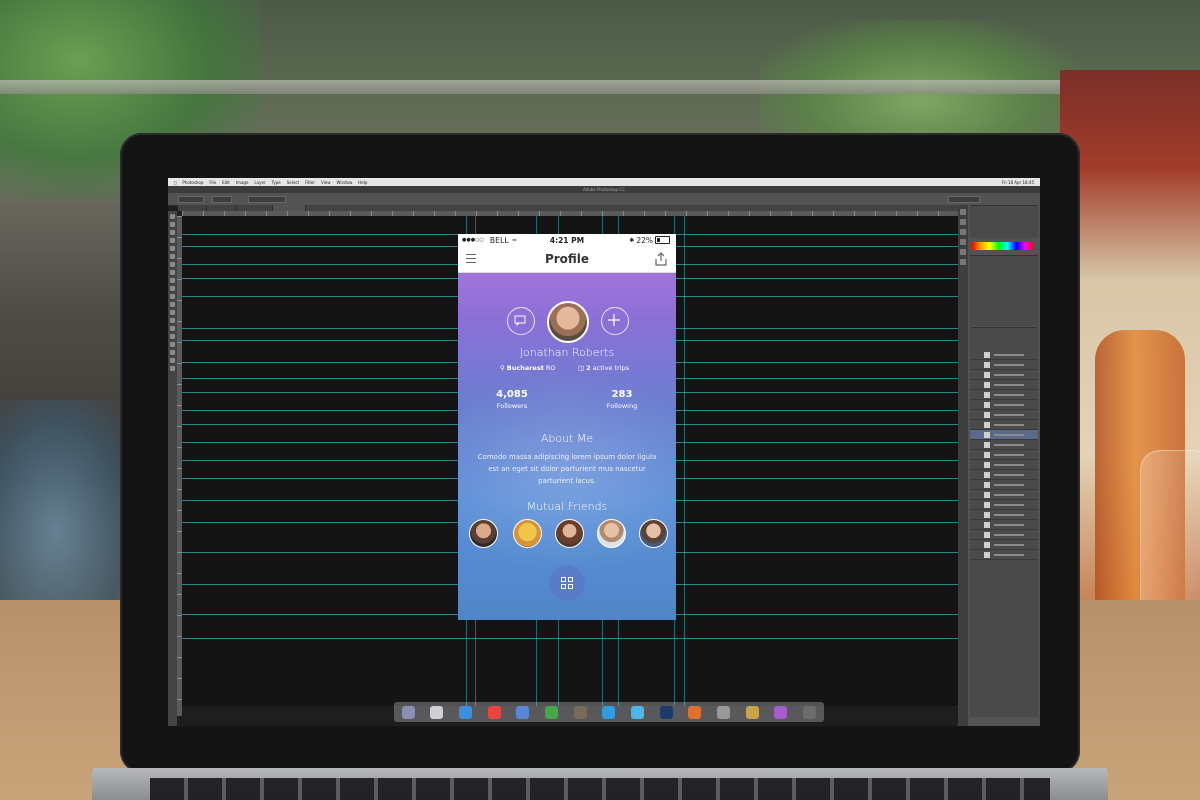 Image resolution: width=1200 pixels, height=800 pixels. Describe the element at coordinates (666, 712) in the screenshot. I see `photoshop-icon` at that location.